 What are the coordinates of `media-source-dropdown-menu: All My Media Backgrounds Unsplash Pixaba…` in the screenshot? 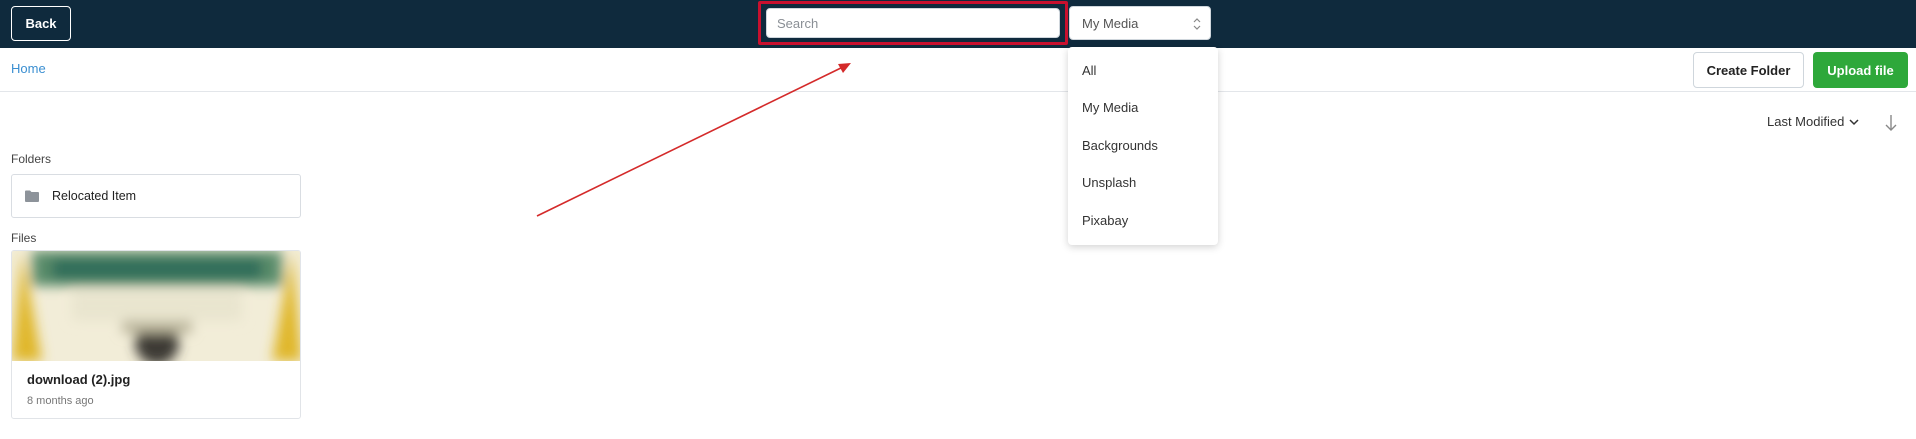 It's located at (1143, 146).